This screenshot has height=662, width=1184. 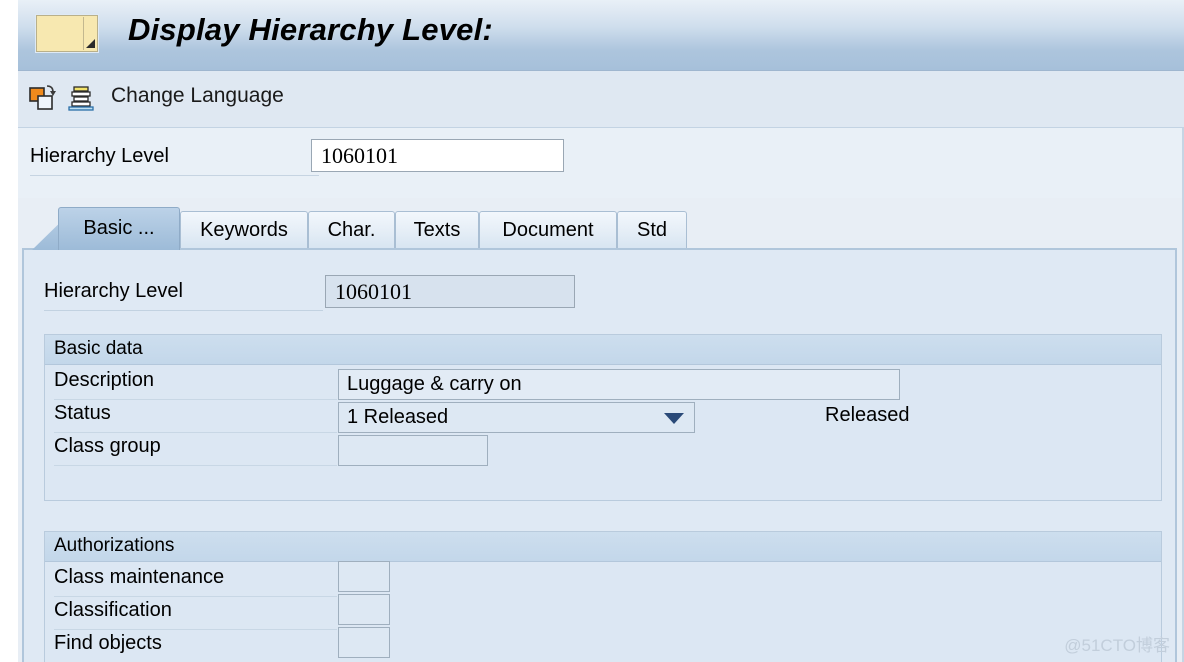 I want to click on class-group-input, so click(x=413, y=450).